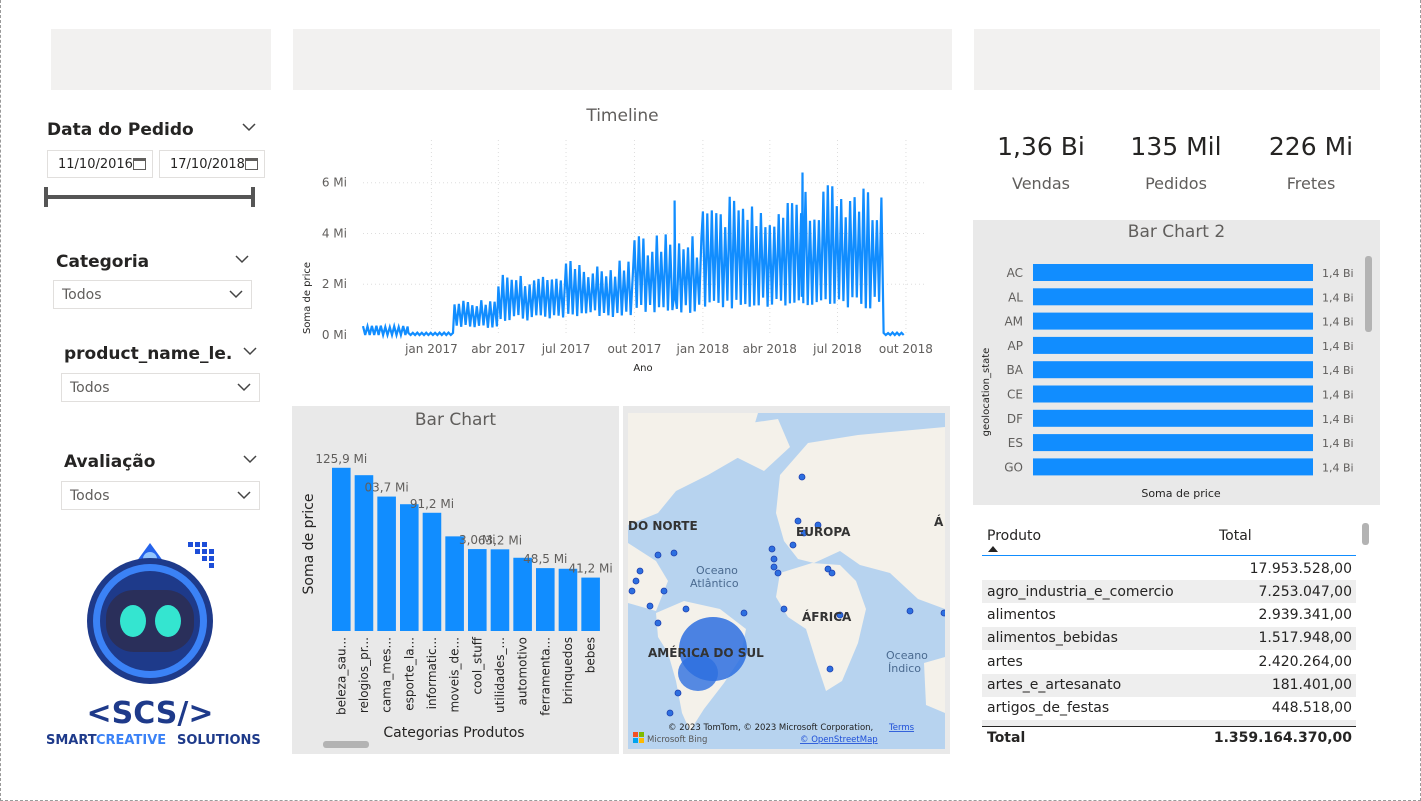 The width and height of the screenshot is (1421, 801). Describe the element at coordinates (1235, 536) in the screenshot. I see `table-header-total: Total` at that location.